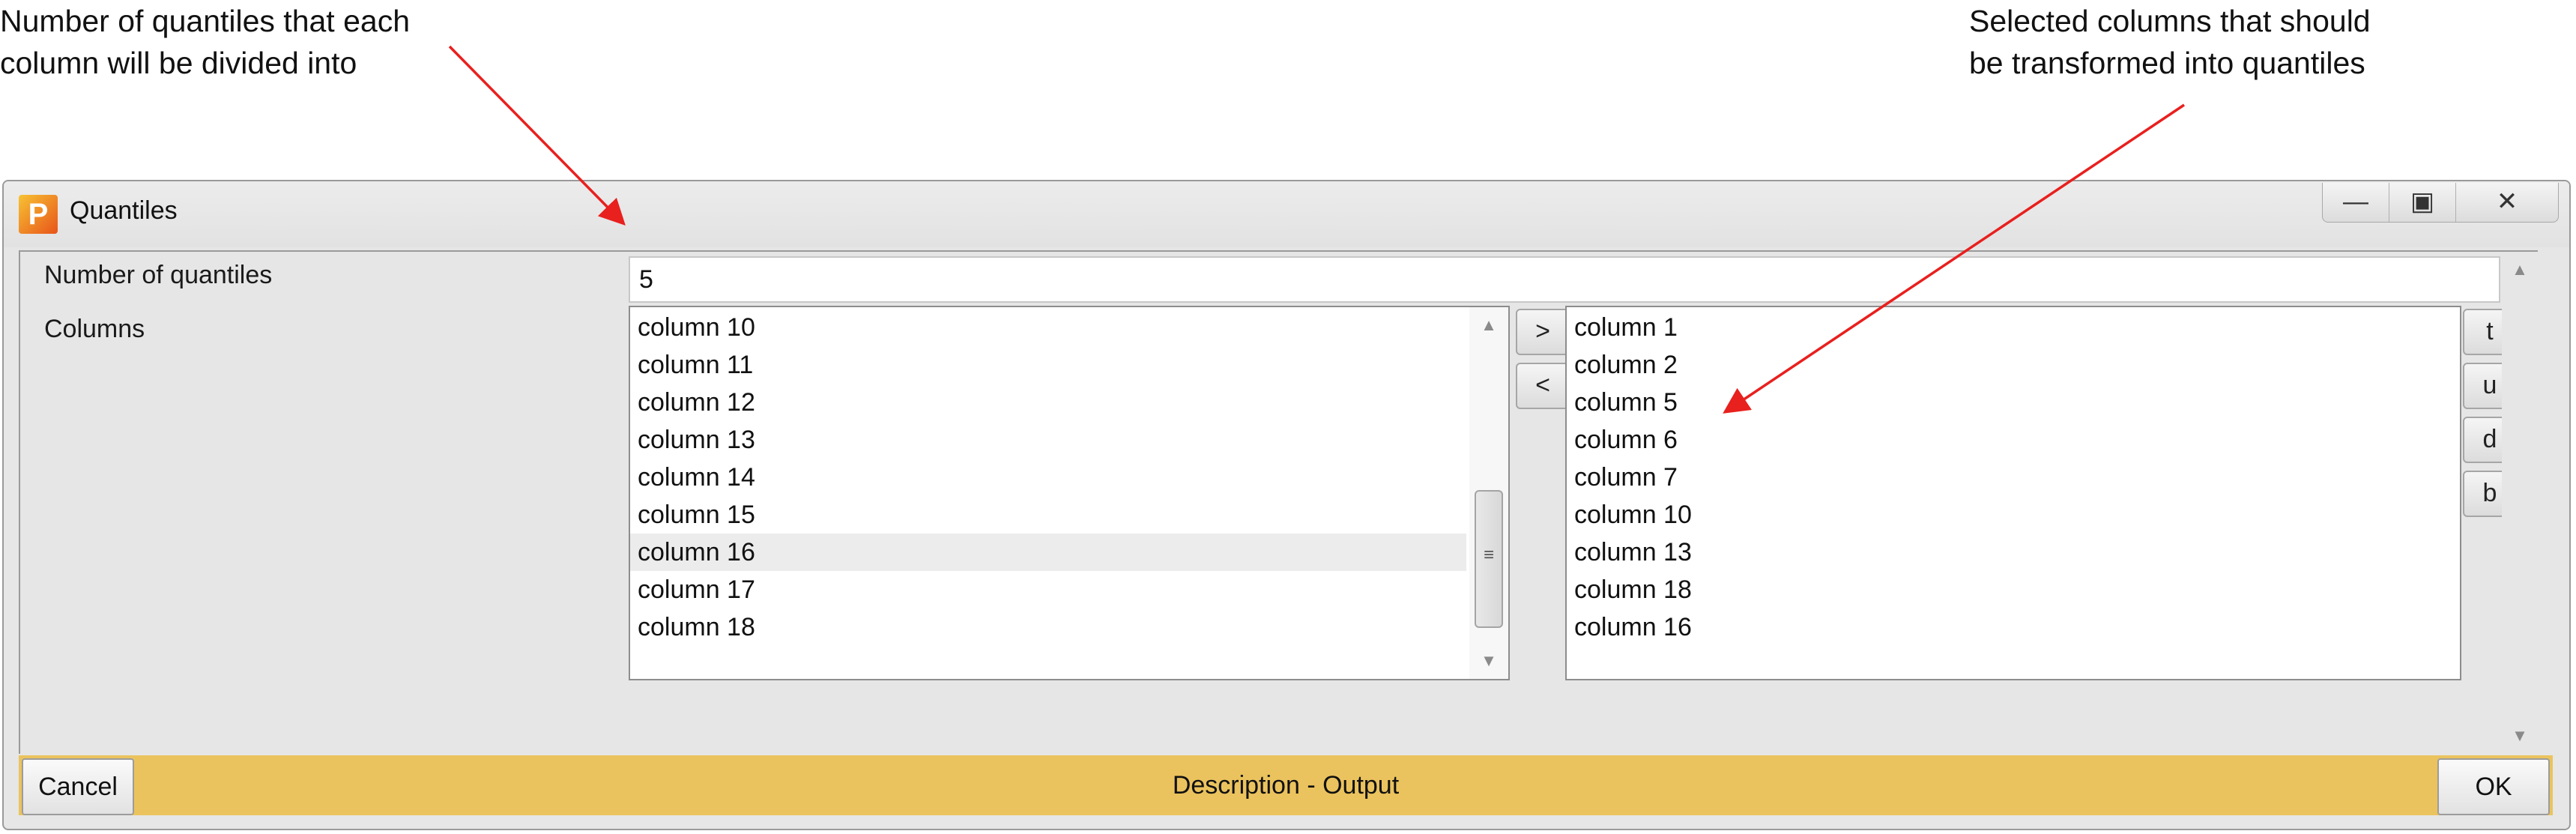 This screenshot has height=834, width=2576. I want to click on quantiles-label: Number of quantiles, so click(158, 275).